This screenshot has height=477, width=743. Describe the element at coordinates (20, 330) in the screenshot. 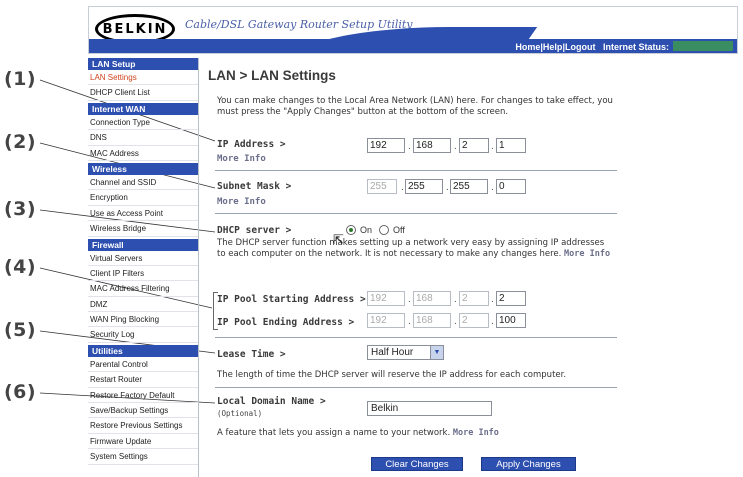

I see `callout-5: (5)` at that location.